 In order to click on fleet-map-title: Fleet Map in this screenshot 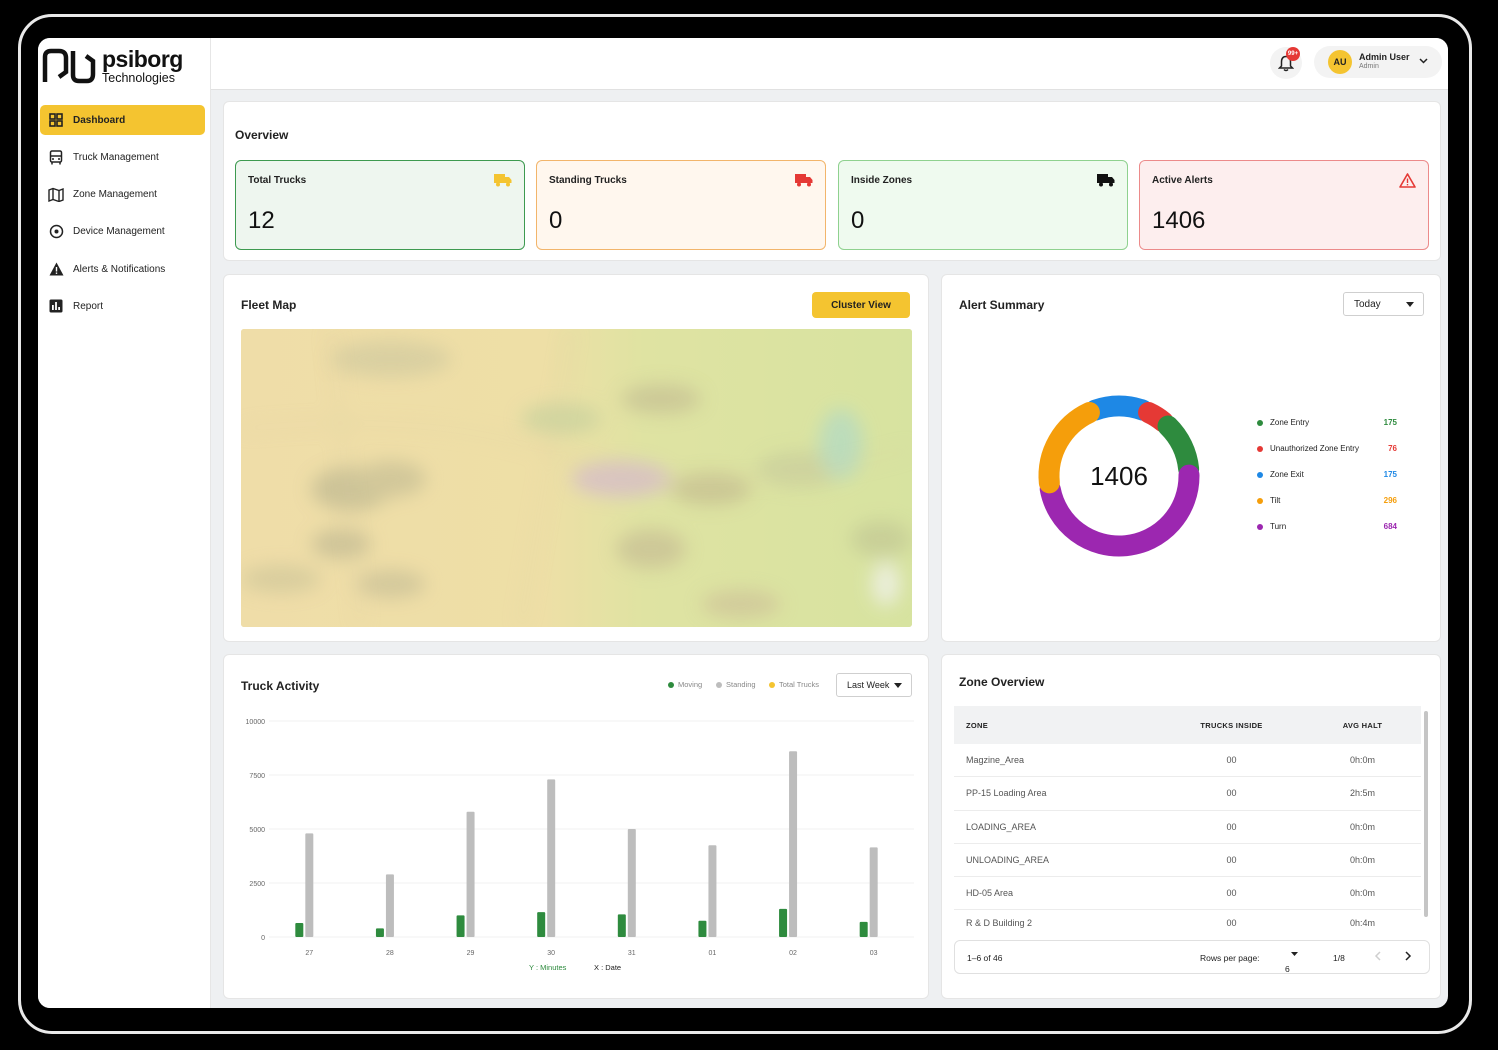, I will do `click(269, 305)`.